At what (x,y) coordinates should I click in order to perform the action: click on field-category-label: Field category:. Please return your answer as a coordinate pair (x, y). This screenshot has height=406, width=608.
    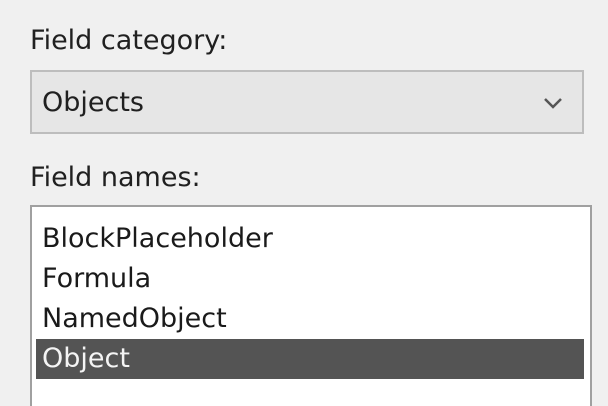
    Looking at the image, I should click on (129, 40).